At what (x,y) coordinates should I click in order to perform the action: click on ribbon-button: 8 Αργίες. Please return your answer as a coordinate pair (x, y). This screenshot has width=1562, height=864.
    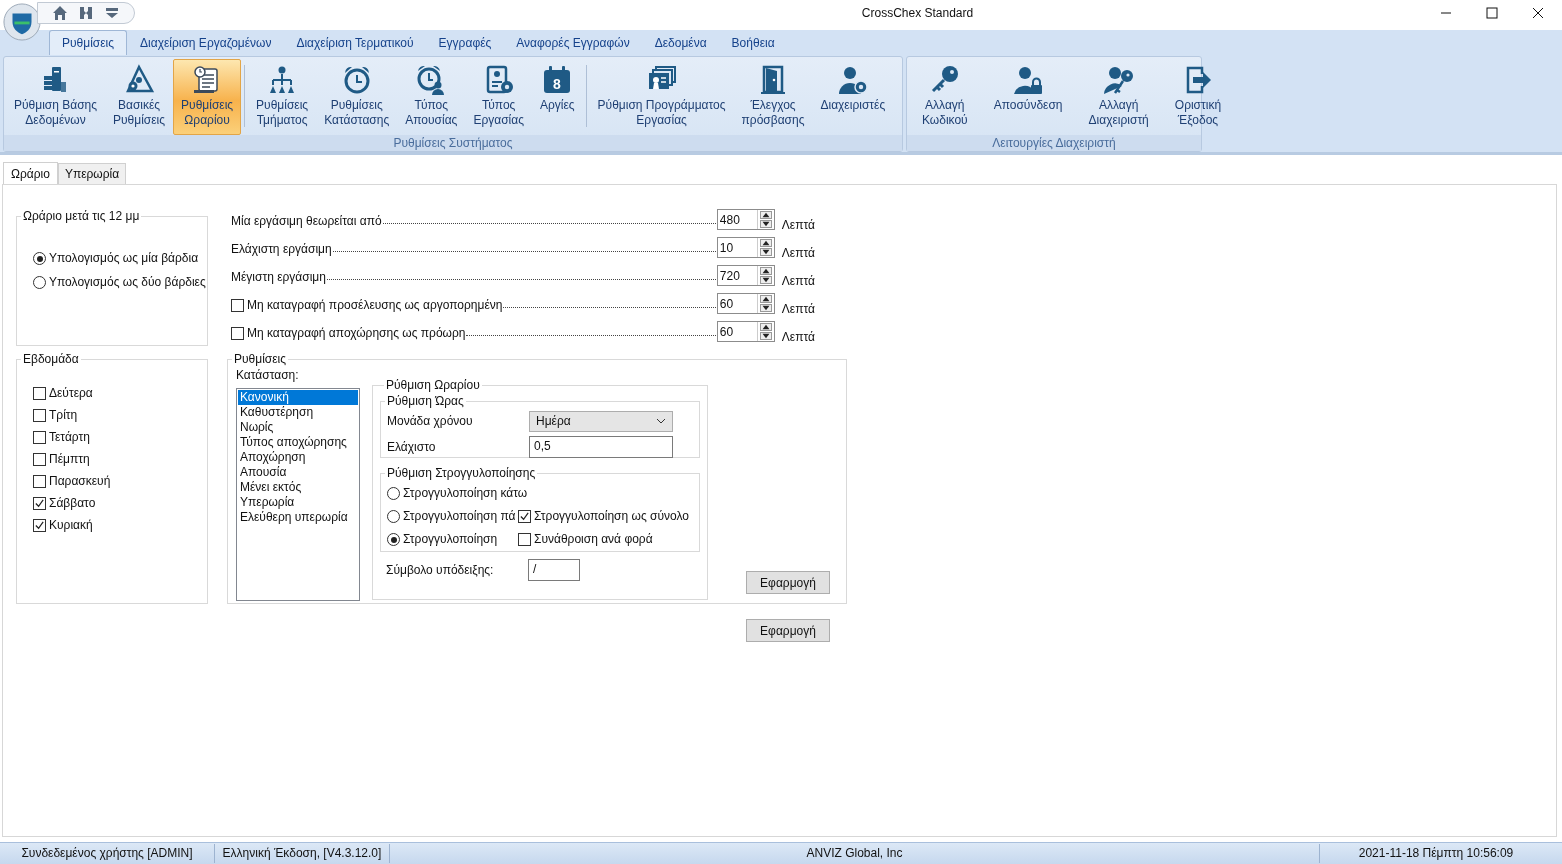
    Looking at the image, I should click on (557, 97).